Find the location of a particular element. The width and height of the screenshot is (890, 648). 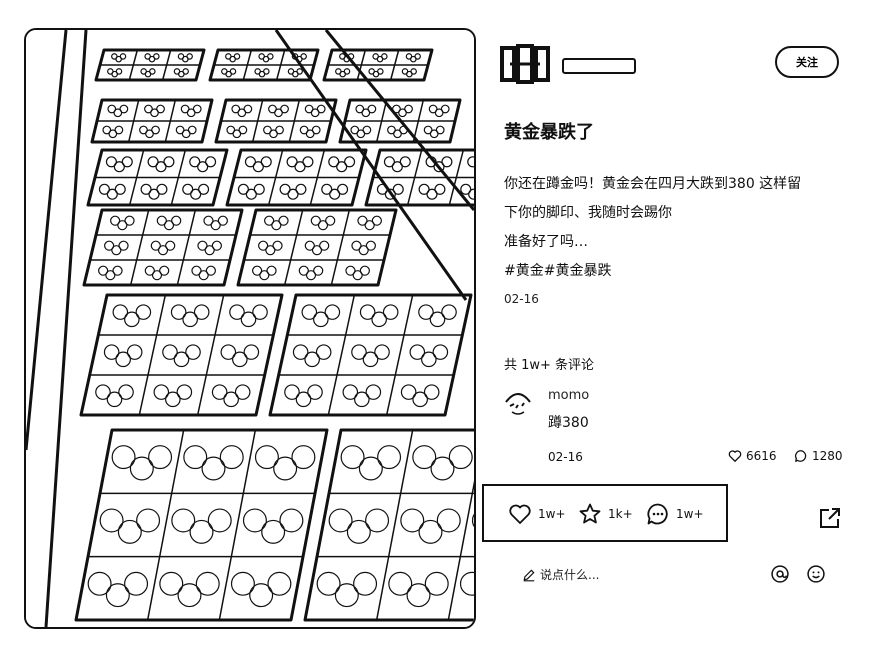

share-icon is located at coordinates (830, 518).